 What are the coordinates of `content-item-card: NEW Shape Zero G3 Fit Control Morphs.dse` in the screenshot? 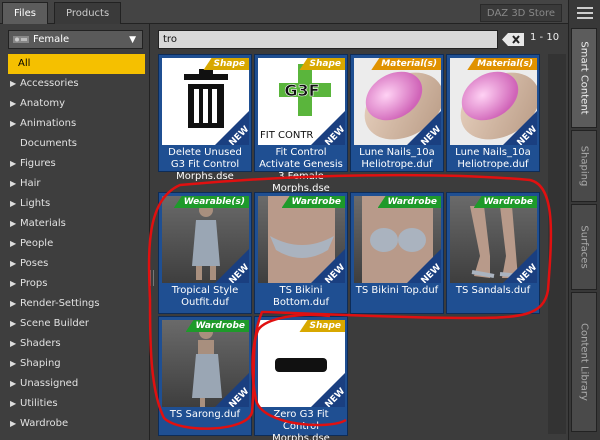 It's located at (301, 378).